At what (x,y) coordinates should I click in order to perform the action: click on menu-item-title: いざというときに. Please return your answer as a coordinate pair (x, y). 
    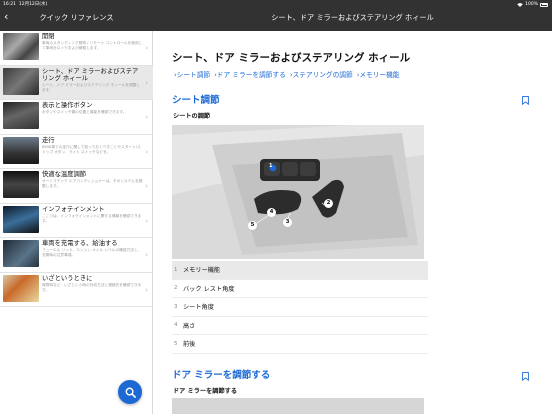
    Looking at the image, I should click on (67, 278).